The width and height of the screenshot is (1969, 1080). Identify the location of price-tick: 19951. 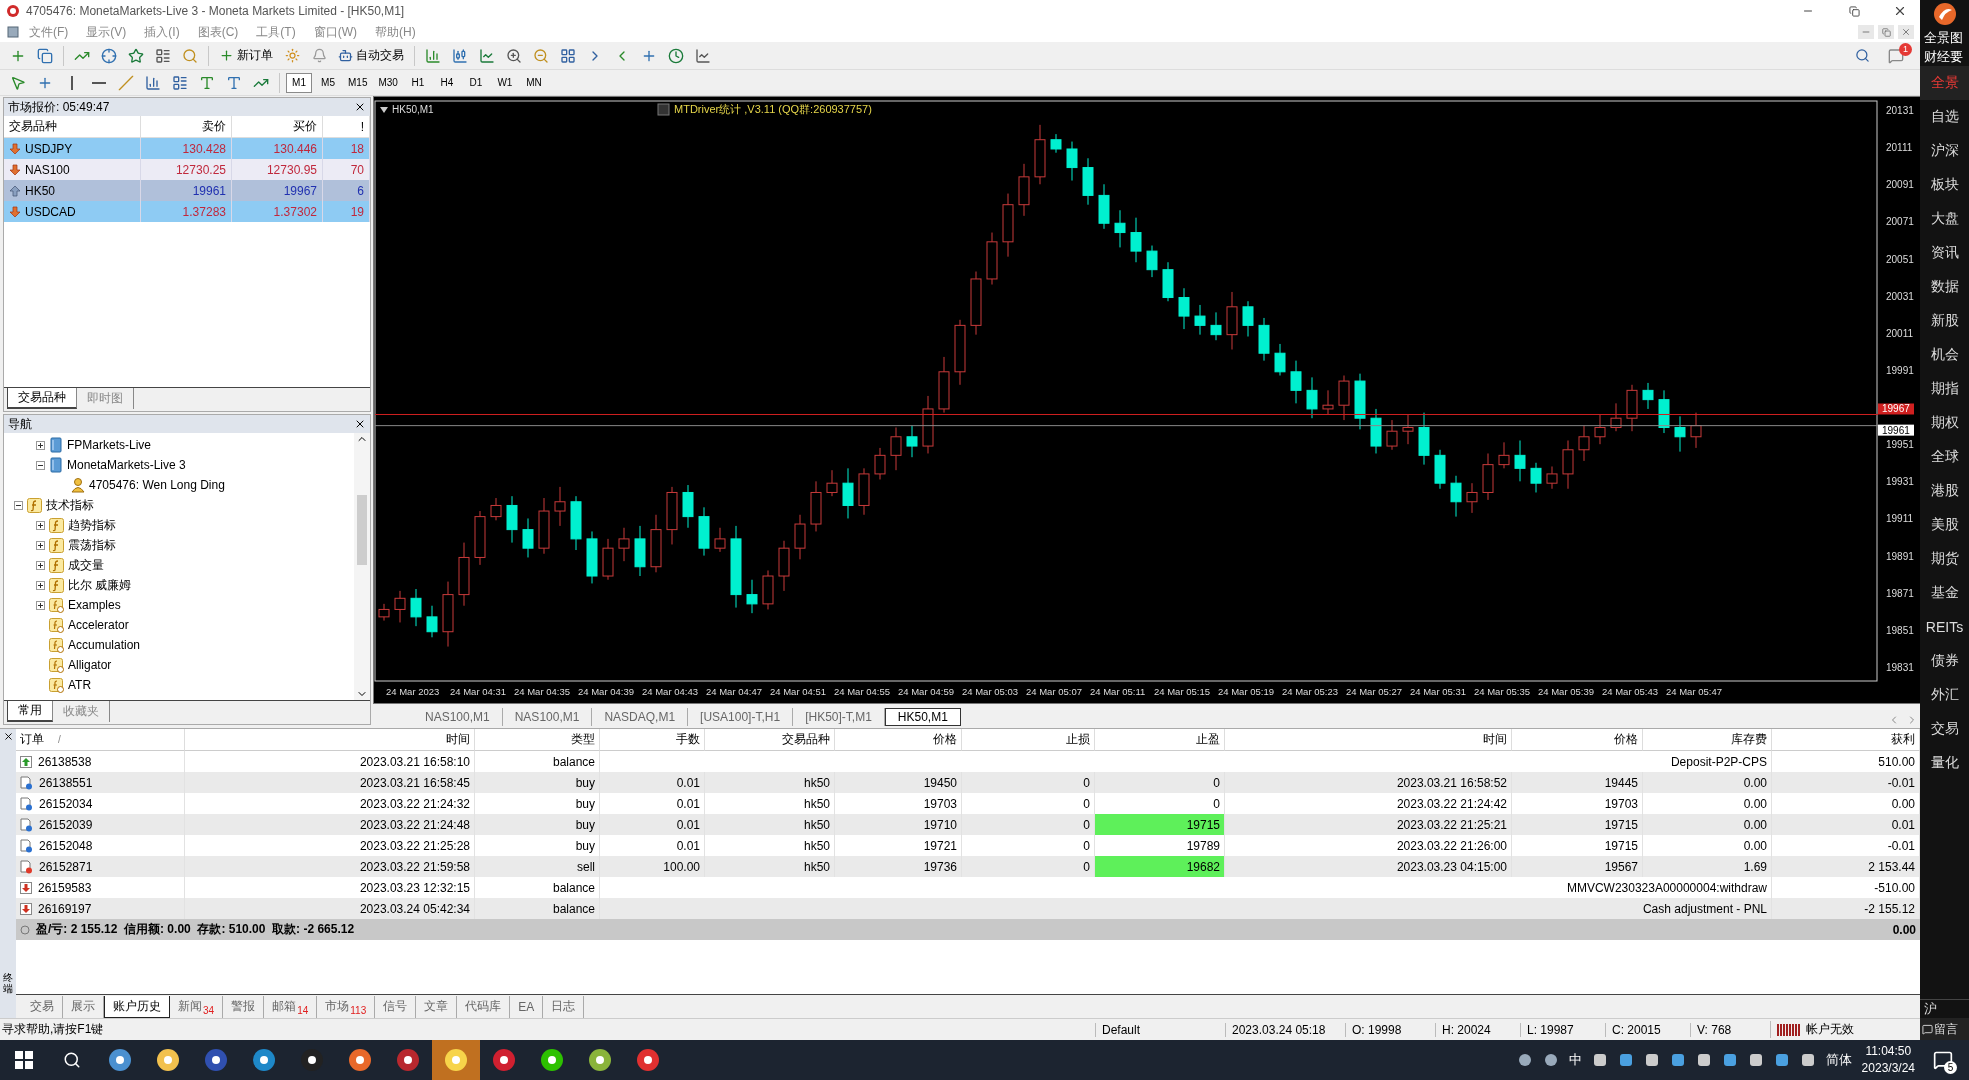
(1900, 445).